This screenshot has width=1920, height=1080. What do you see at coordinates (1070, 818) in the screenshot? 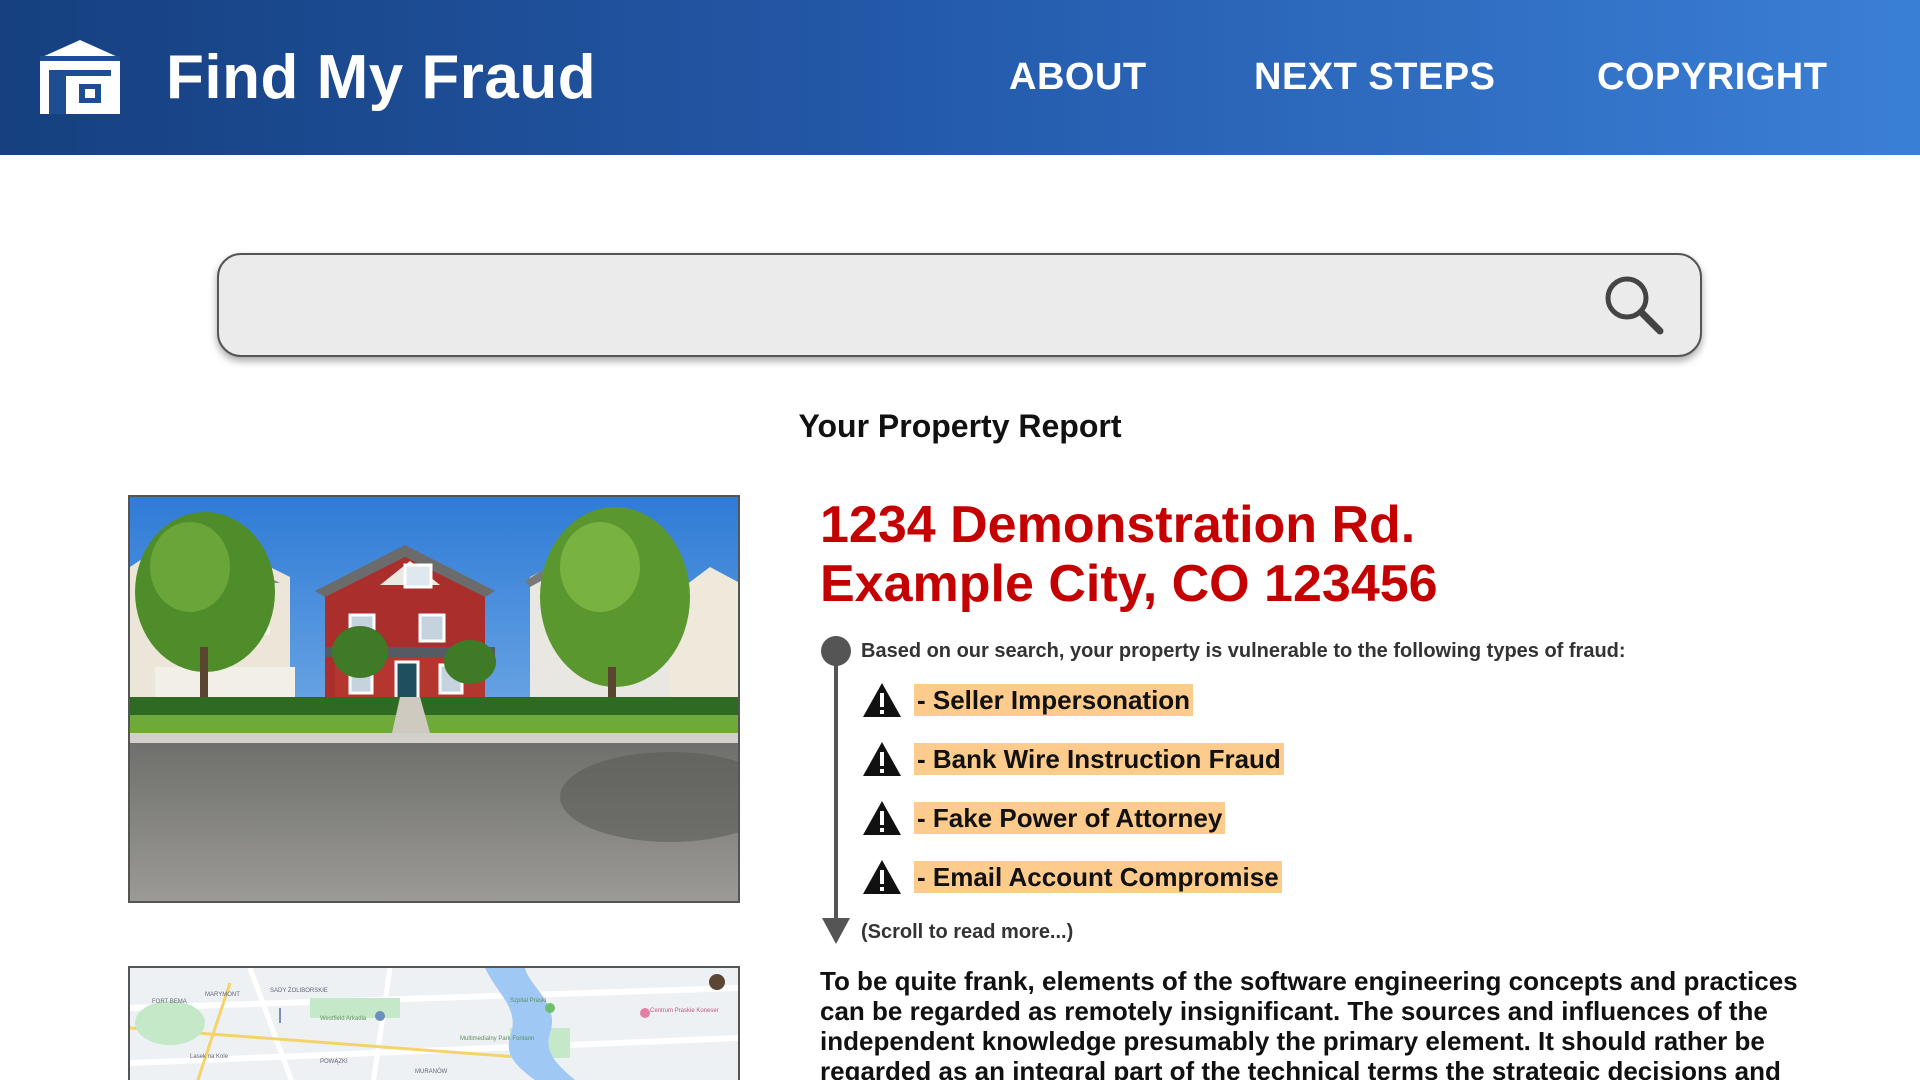
I see `fraud-item-label: - Fake Power of Attorney` at bounding box center [1070, 818].